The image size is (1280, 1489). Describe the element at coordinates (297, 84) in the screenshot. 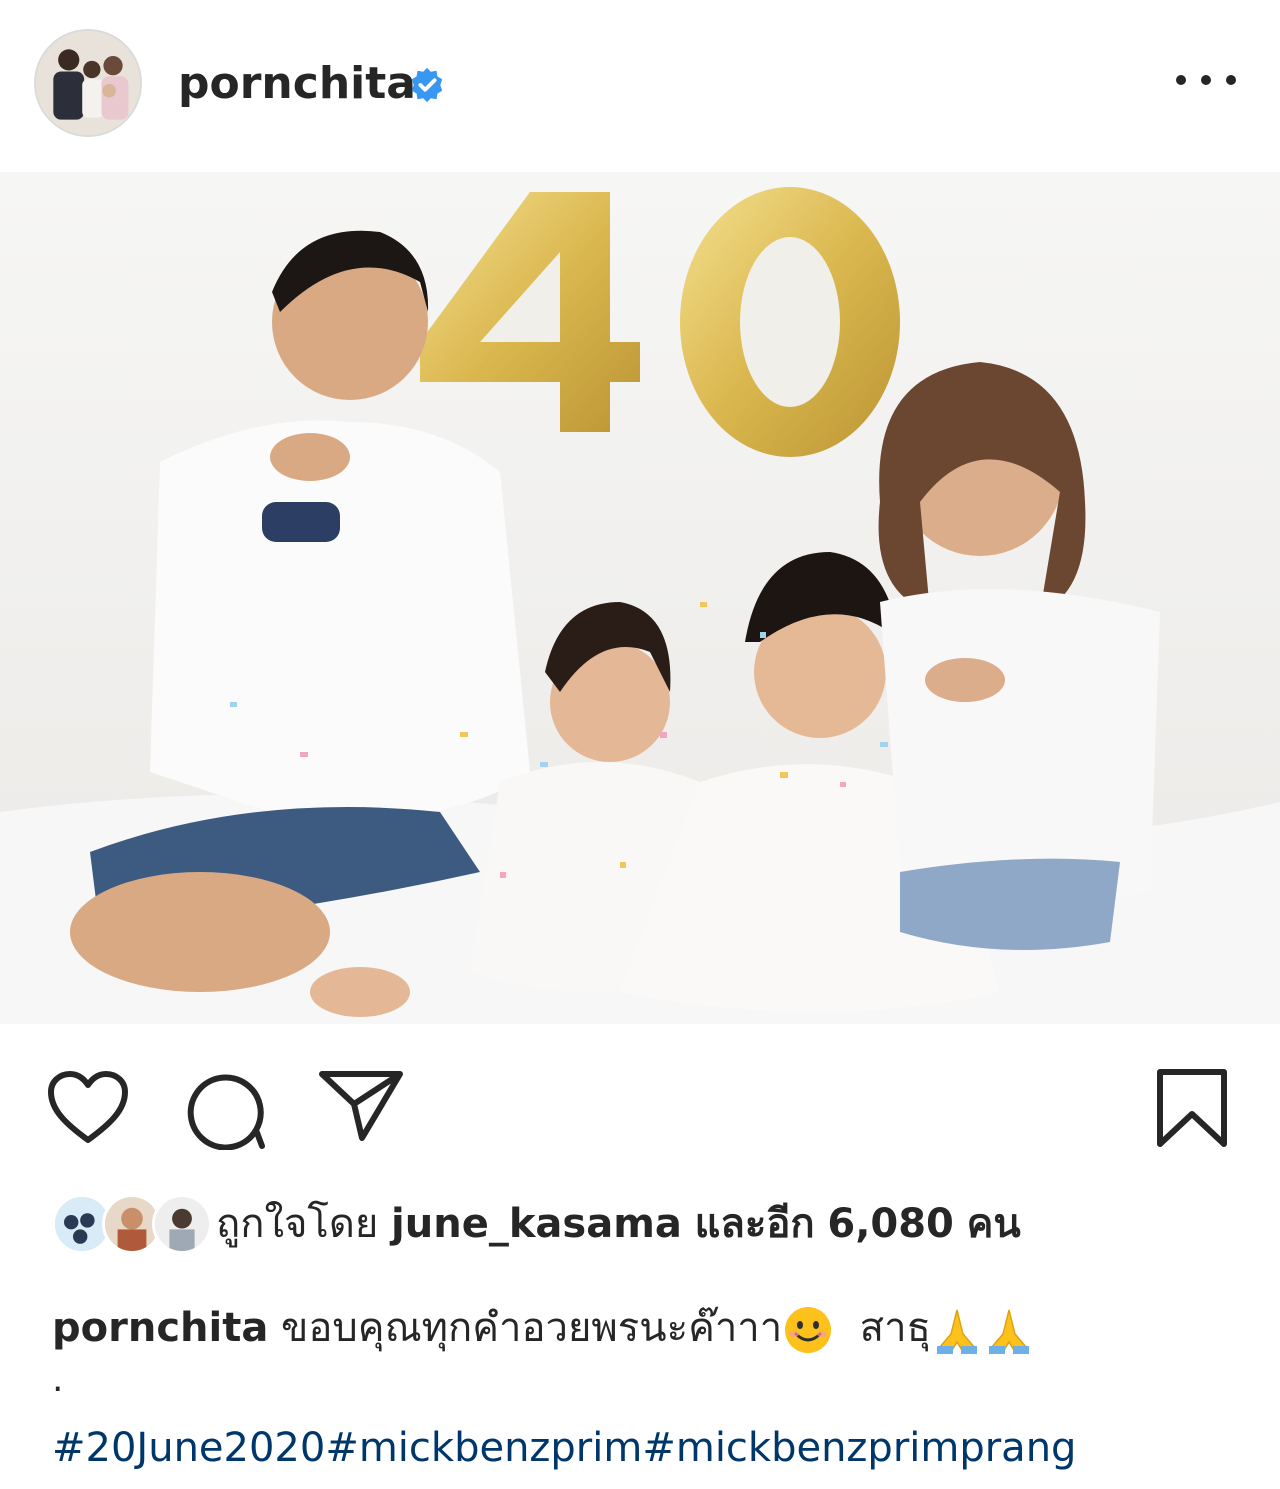

I see `username: pornchita` at that location.